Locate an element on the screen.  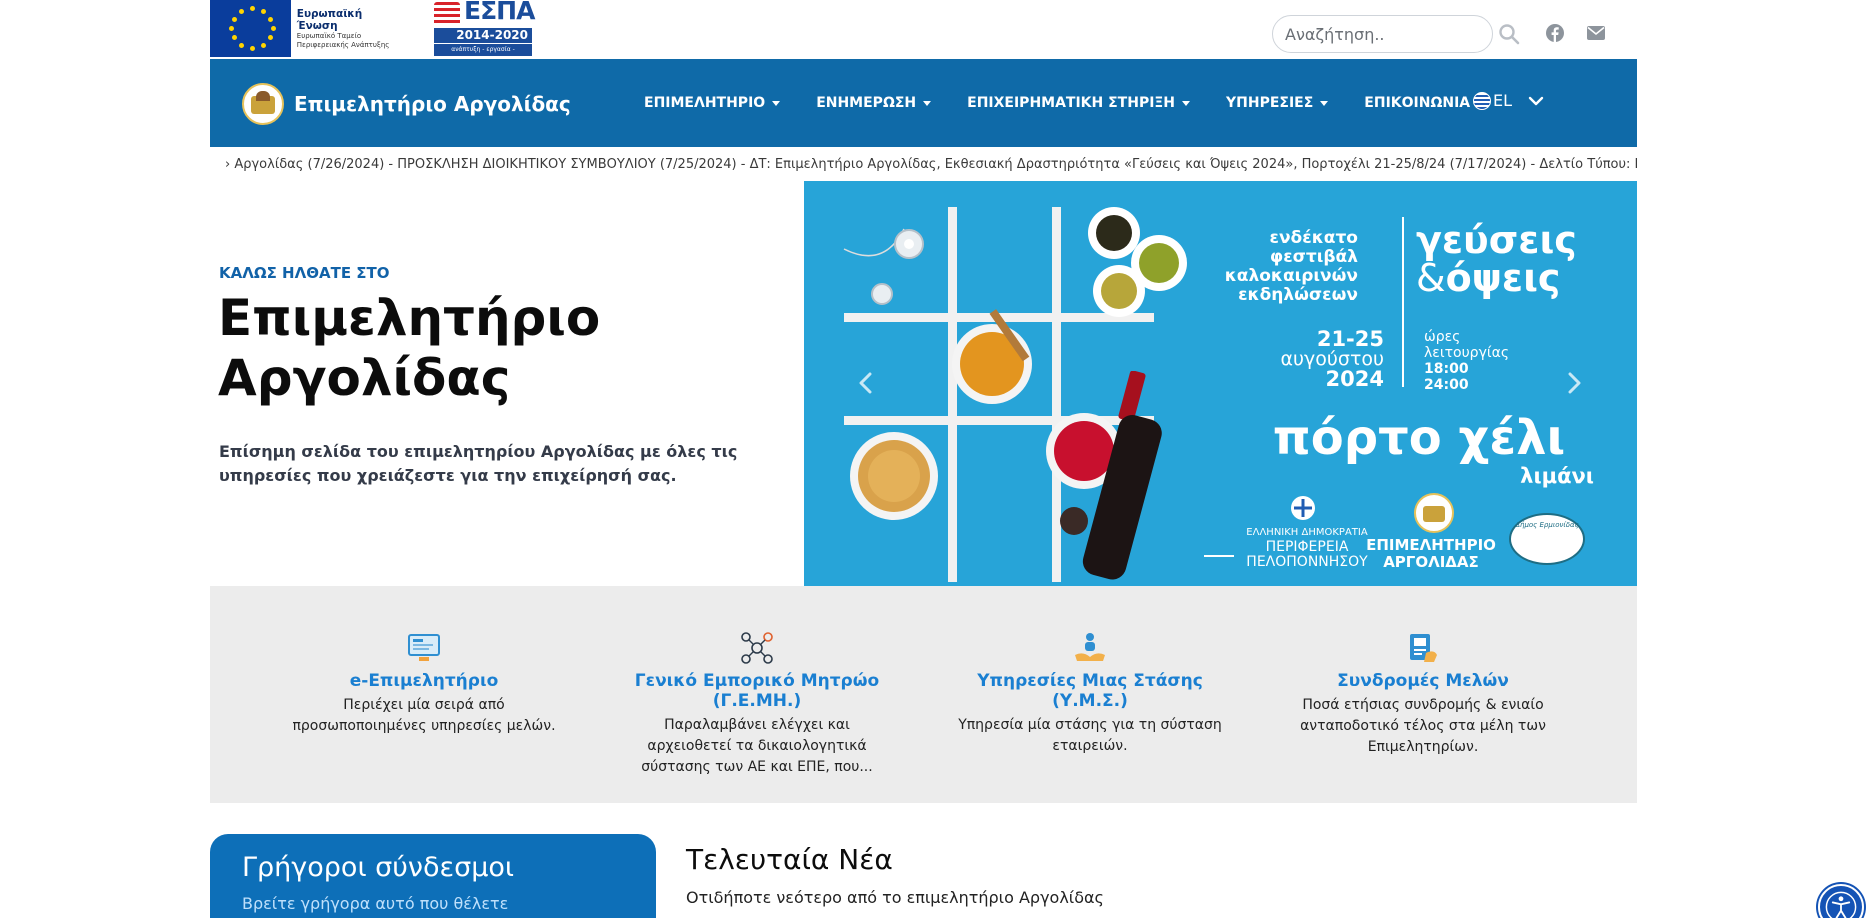
member-card-icon is located at coordinates (1423, 648).